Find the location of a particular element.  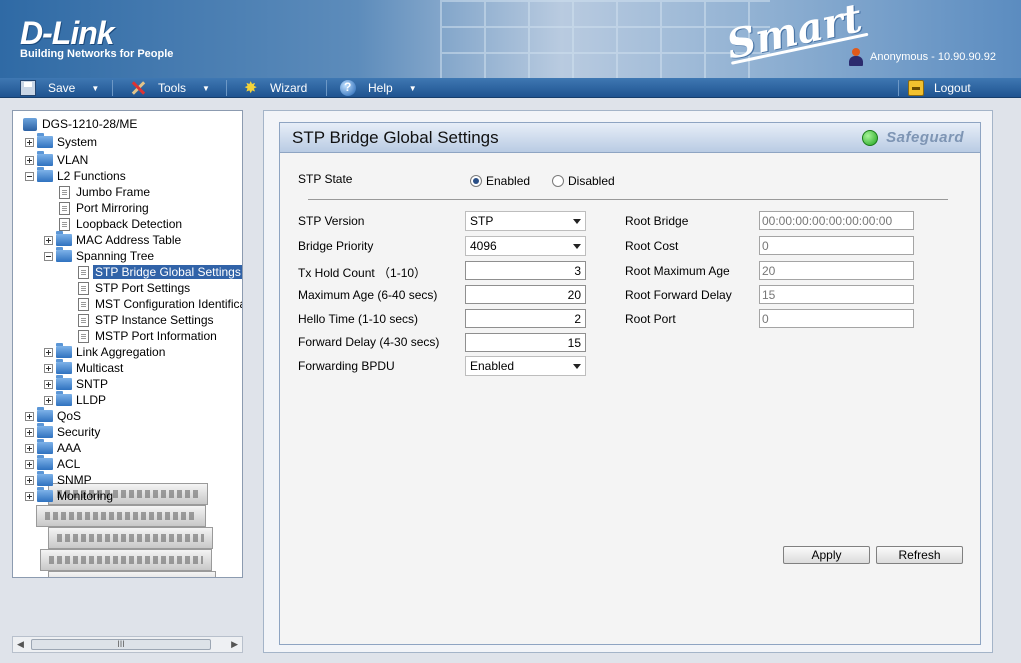

tree-item-aaa: AAA is located at coordinates (54, 447).